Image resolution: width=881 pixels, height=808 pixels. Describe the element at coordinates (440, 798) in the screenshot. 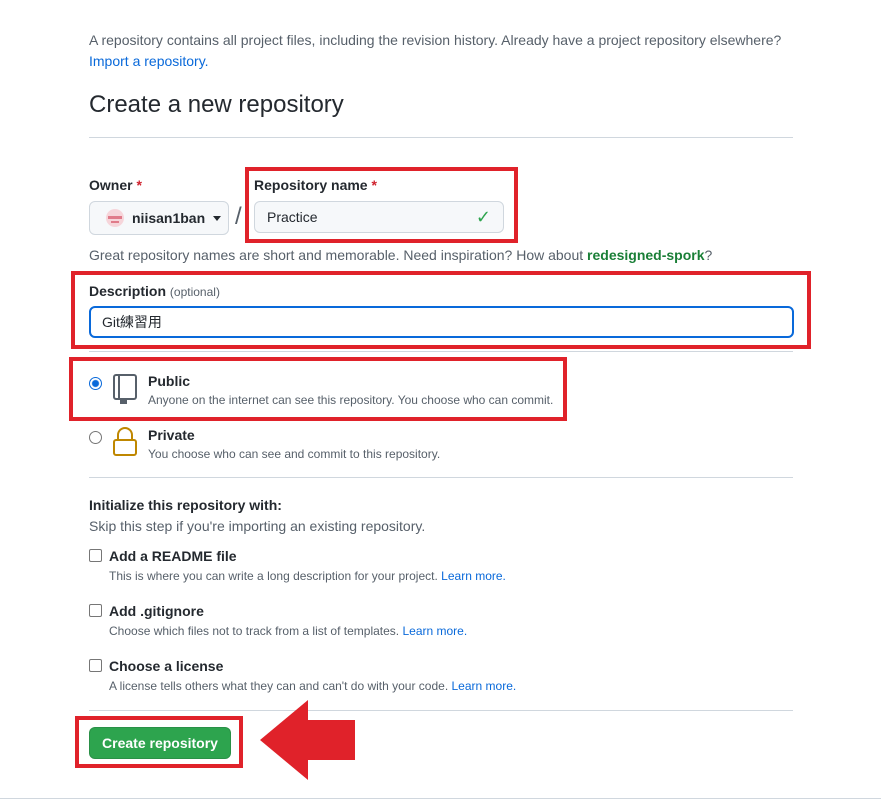

I see `footer-divider` at that location.